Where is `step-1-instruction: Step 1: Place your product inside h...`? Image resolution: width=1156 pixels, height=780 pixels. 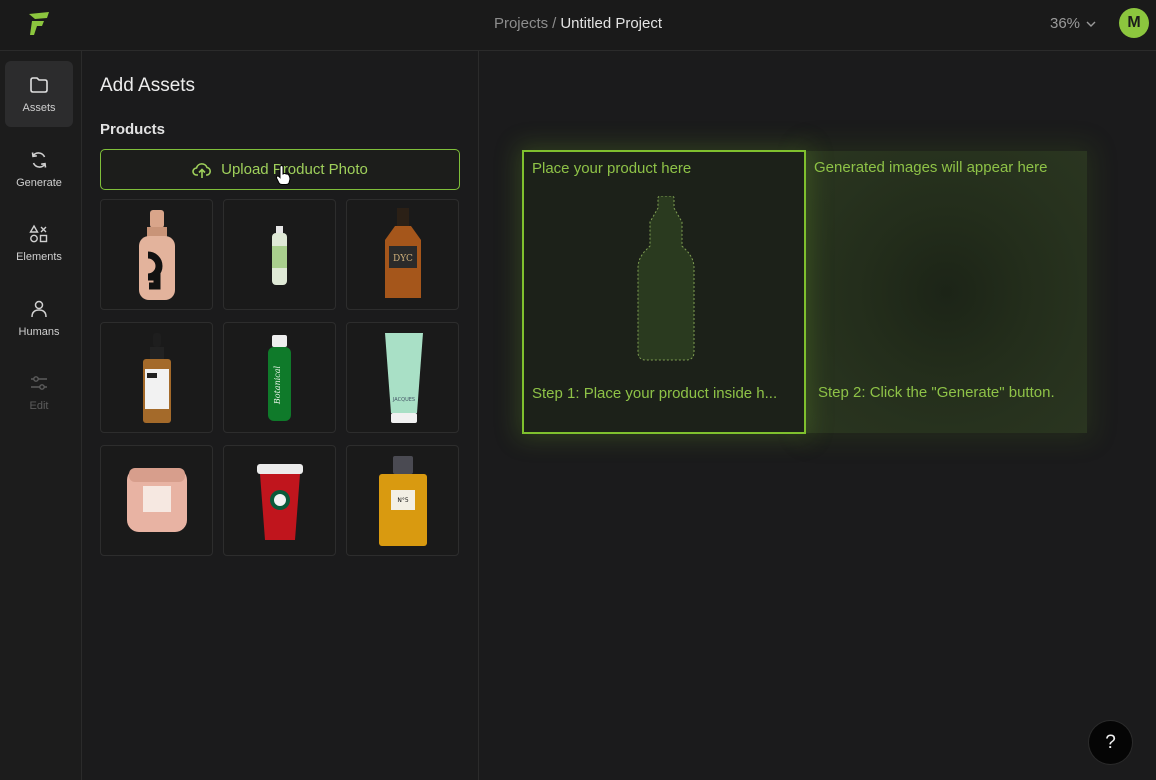 step-1-instruction: Step 1: Place your product inside h... is located at coordinates (655, 393).